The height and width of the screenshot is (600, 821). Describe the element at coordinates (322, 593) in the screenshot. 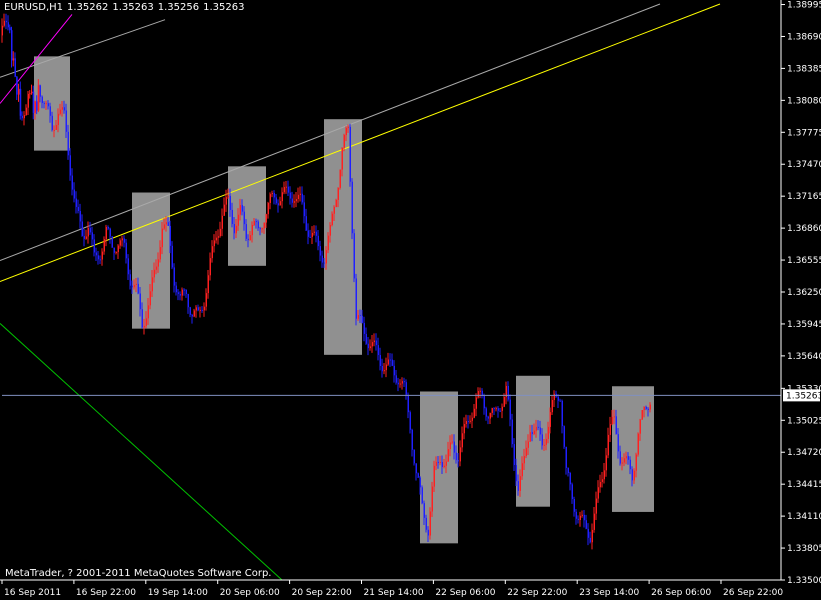

I see `time-tick-label-4: 20 Sep 22:00` at that location.